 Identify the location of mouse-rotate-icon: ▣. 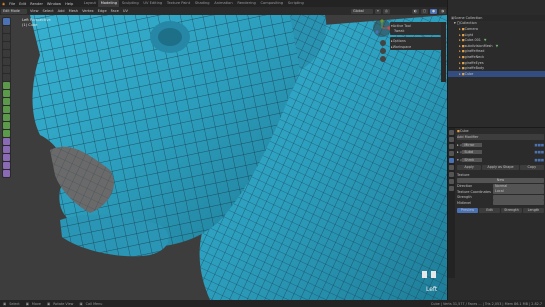
(49, 303).